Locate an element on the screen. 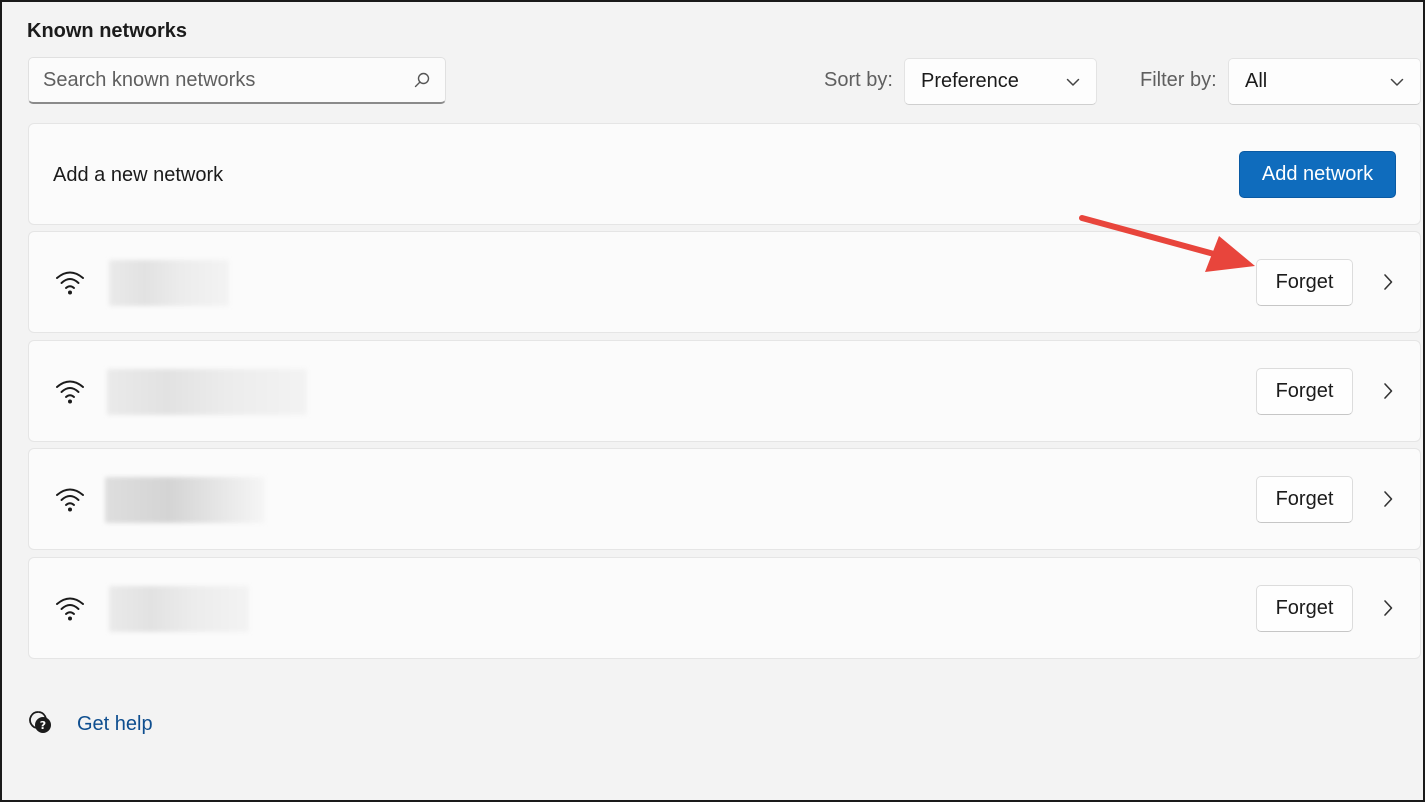 This screenshot has width=1425, height=802. add-network-text: Add a new network is located at coordinates (138, 175).